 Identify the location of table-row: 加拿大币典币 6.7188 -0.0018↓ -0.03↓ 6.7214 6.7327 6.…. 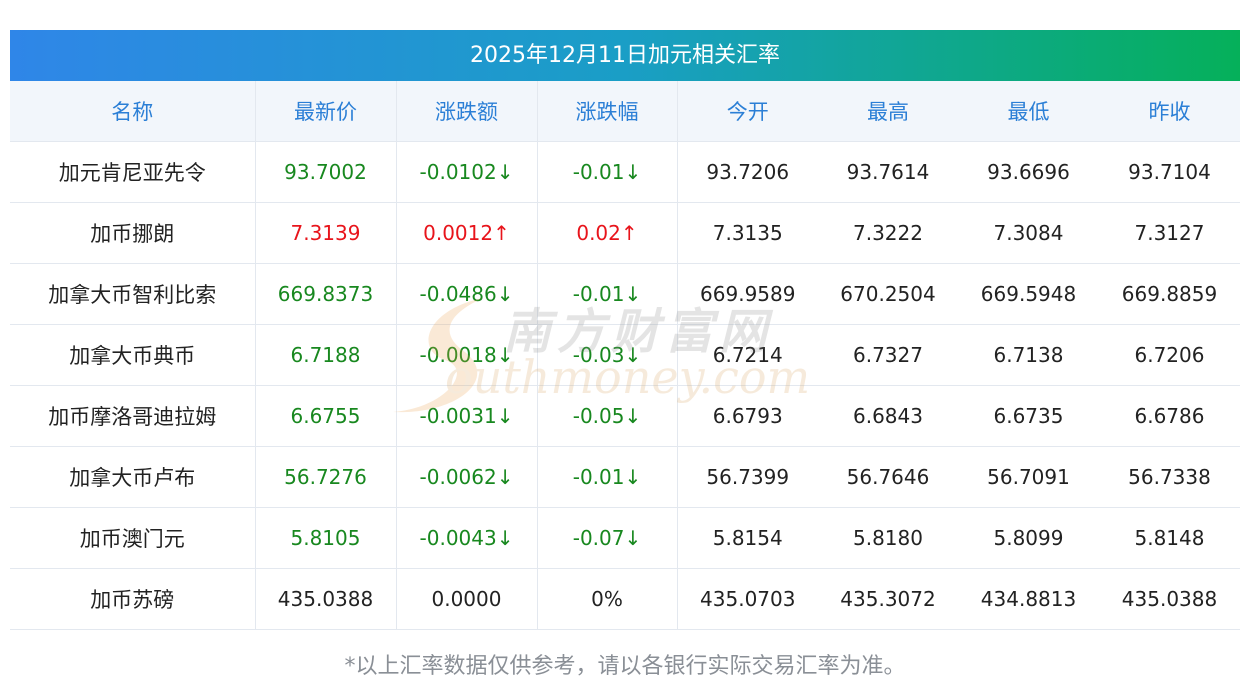
(625, 355).